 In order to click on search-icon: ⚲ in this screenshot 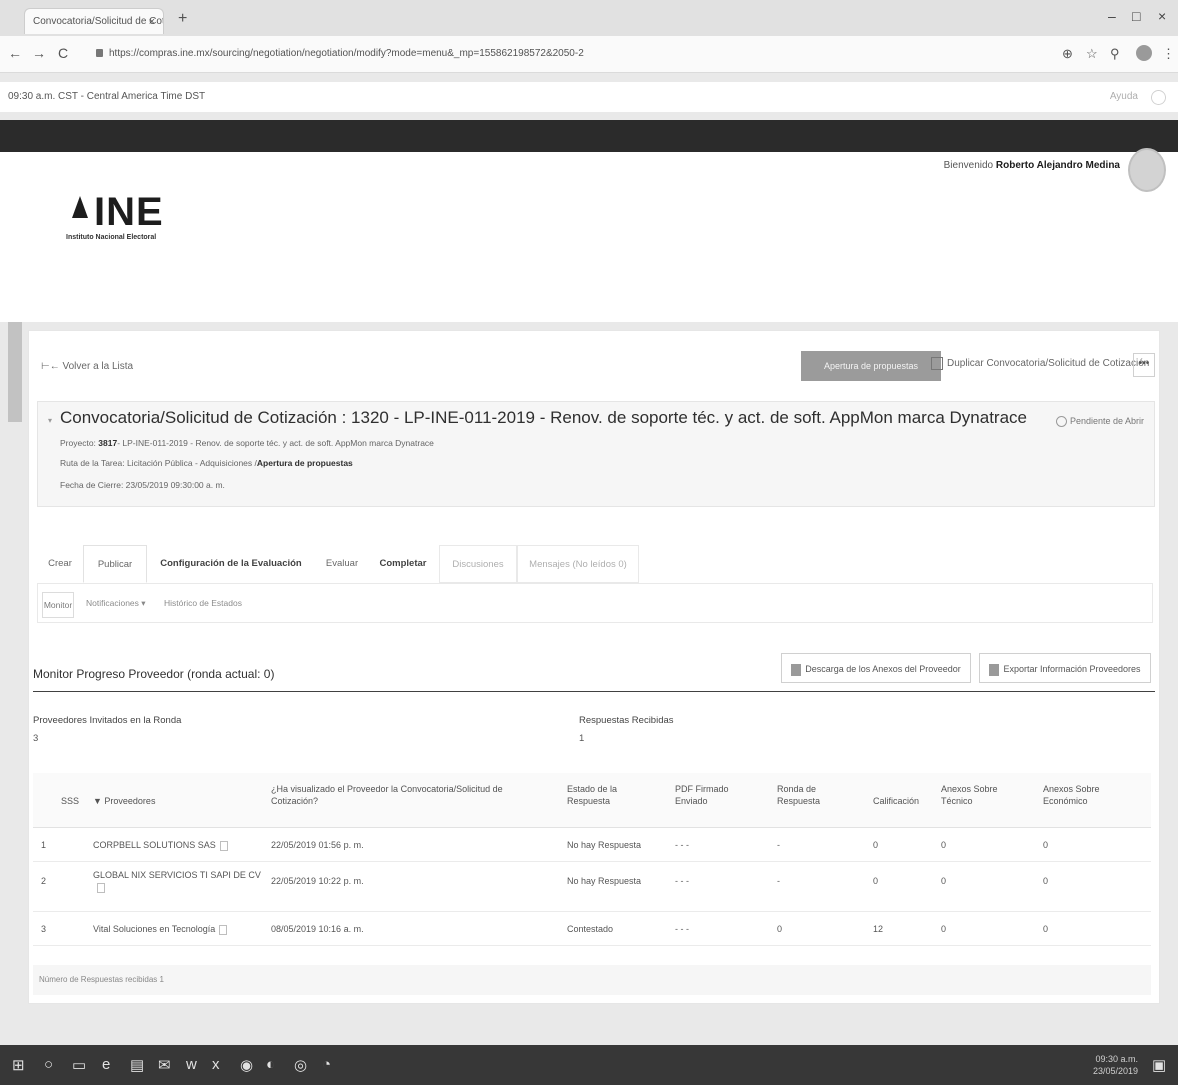, I will do `click(1115, 54)`.